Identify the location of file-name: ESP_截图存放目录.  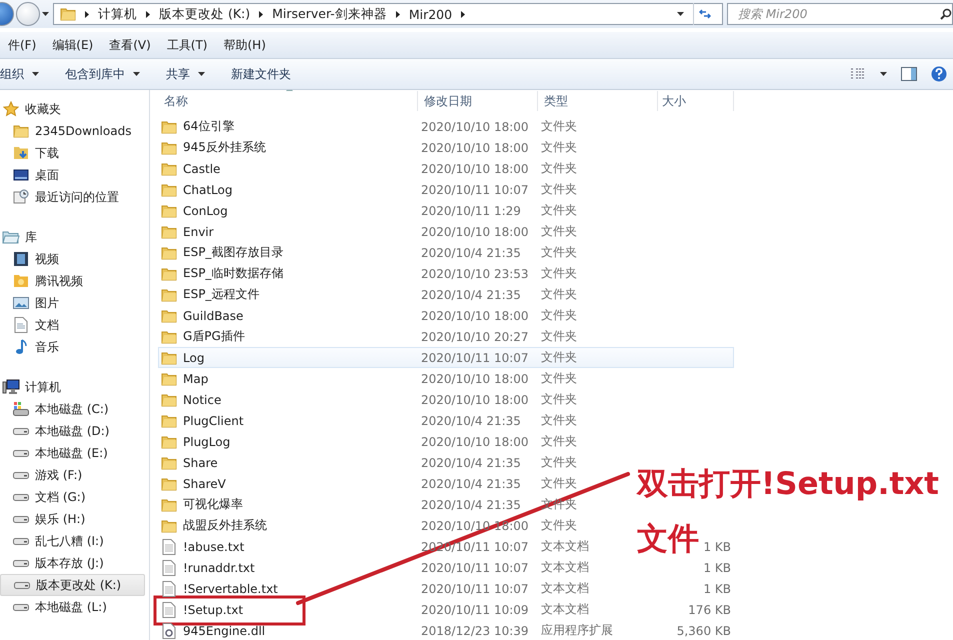
(233, 252).